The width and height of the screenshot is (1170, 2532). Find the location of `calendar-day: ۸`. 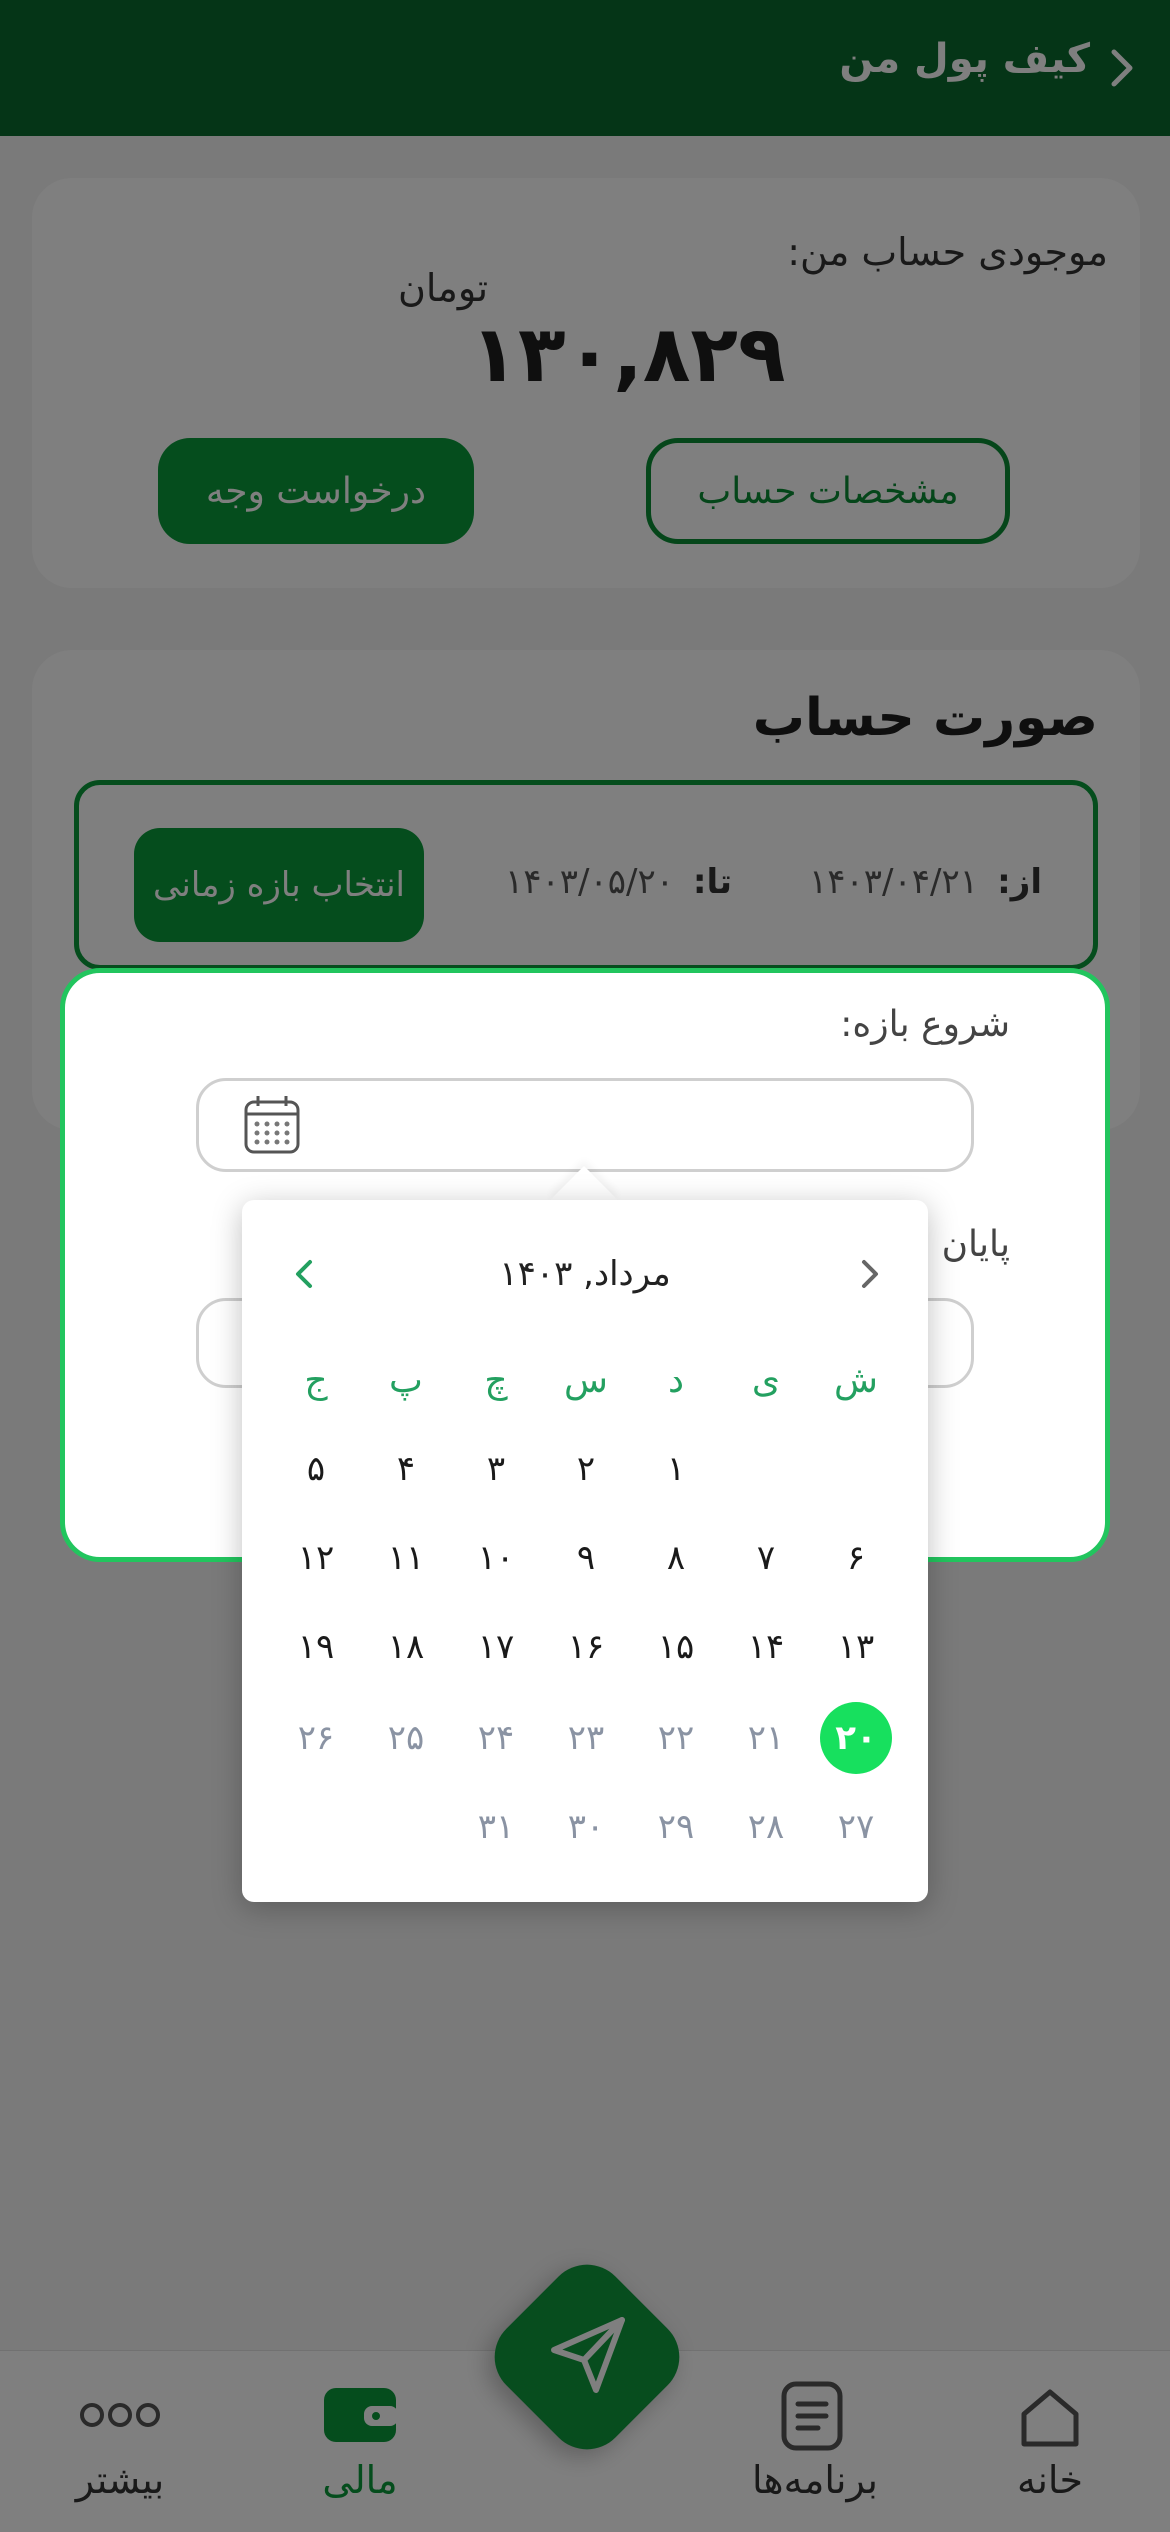

calendar-day: ۸ is located at coordinates (676, 1558).